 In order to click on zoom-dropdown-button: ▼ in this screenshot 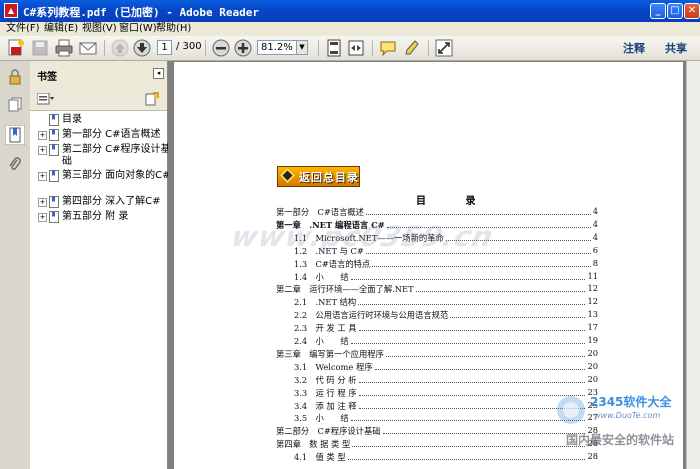, I will do `click(302, 47)`.